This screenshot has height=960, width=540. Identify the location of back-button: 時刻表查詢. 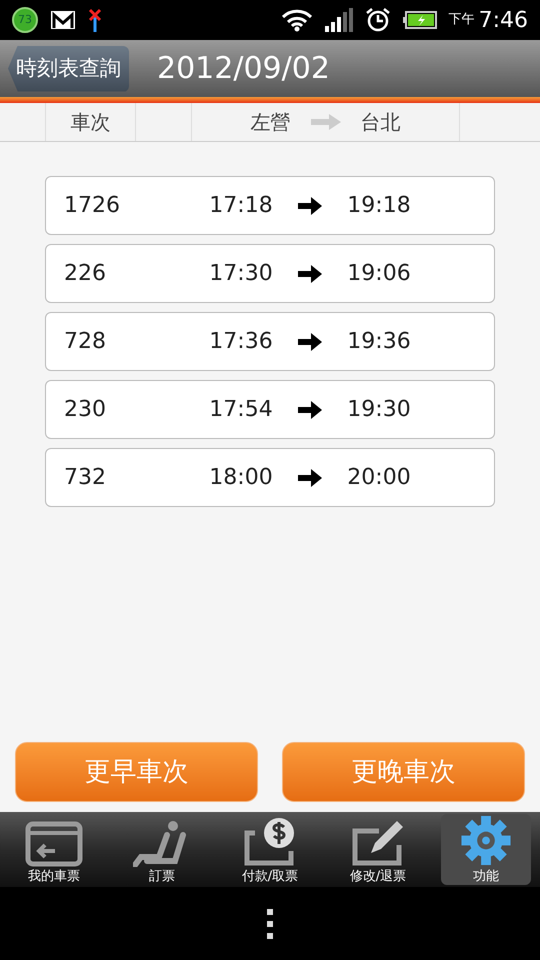
(68, 69).